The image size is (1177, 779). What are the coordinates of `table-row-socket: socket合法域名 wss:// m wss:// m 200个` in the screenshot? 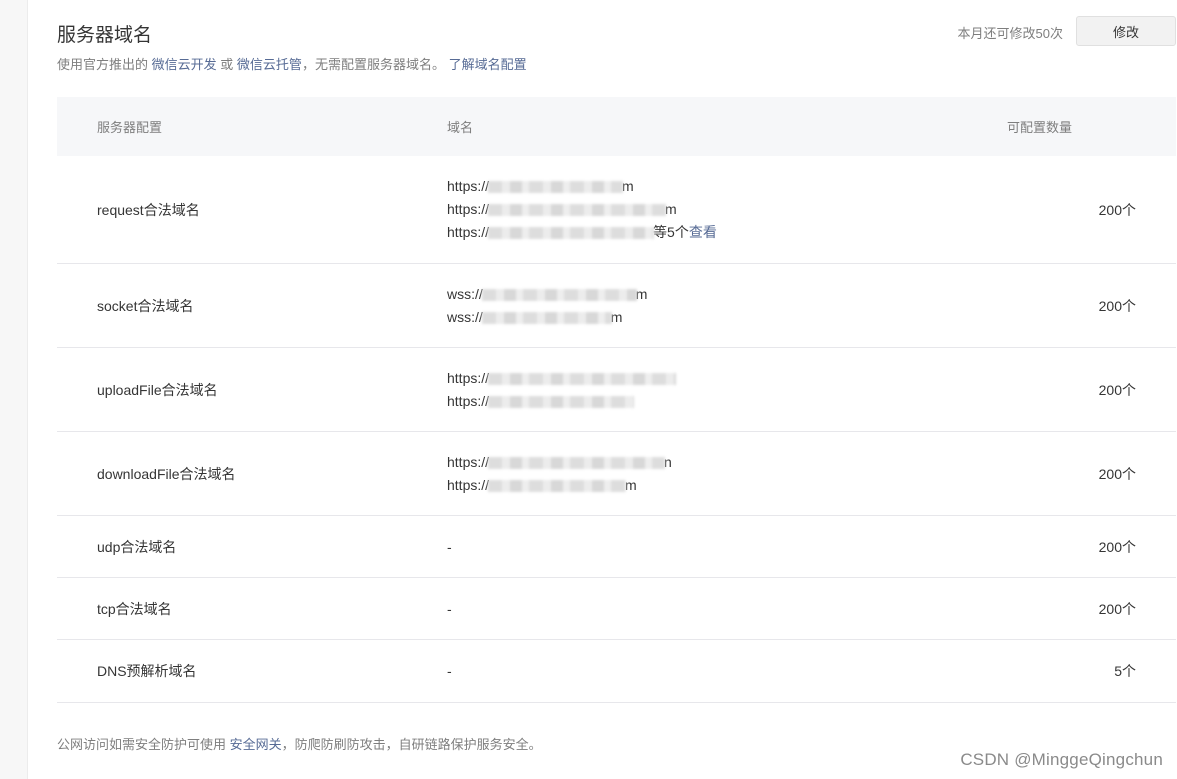 It's located at (616, 305).